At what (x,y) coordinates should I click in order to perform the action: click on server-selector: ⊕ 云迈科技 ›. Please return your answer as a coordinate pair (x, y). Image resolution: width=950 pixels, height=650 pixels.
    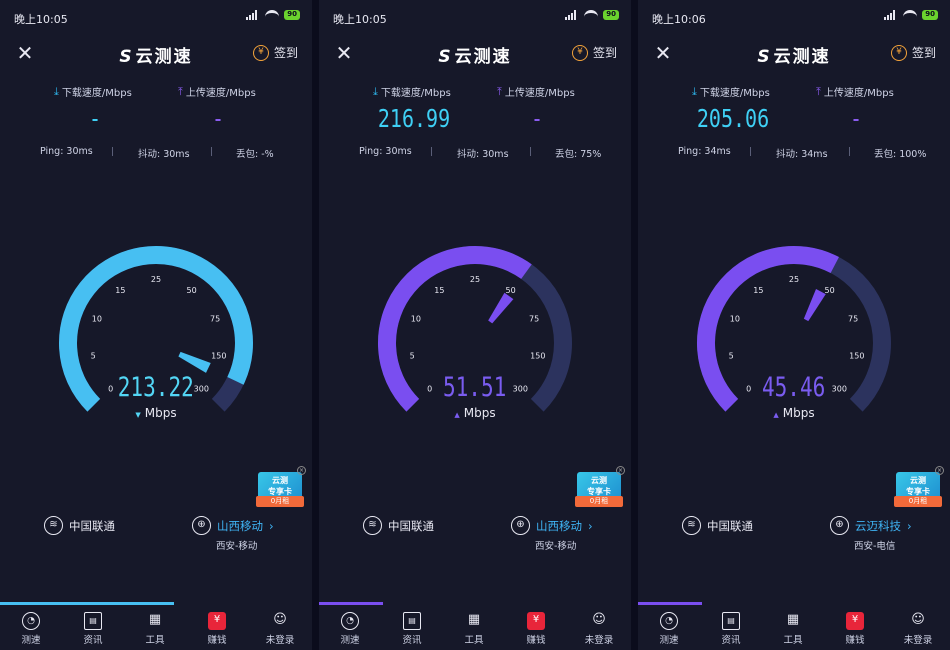
    Looking at the image, I should click on (871, 525).